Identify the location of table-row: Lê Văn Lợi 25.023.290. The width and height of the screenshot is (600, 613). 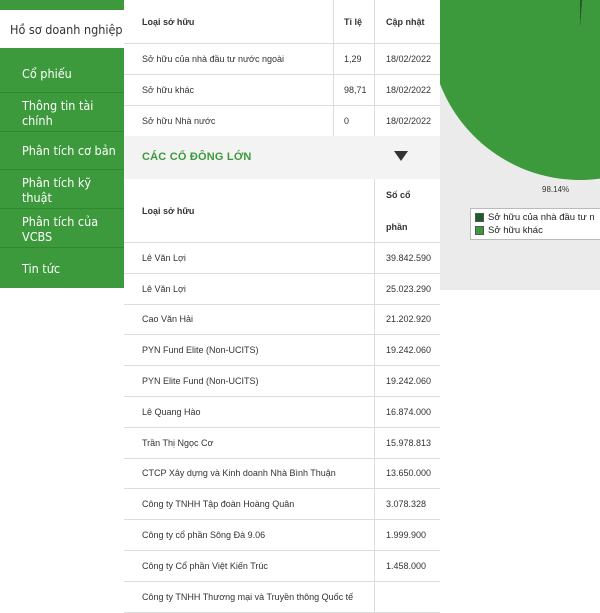
(282, 289).